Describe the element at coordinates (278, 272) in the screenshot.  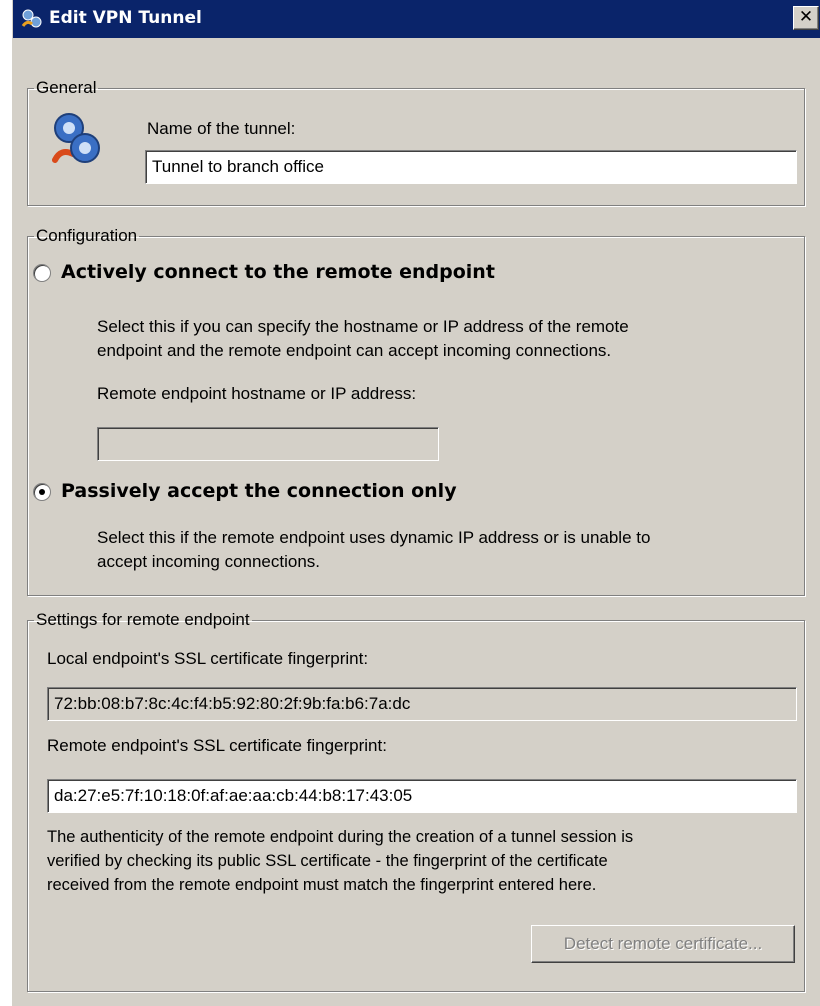
I see `active-connect-label: Actively connect to the remote endpoint` at that location.